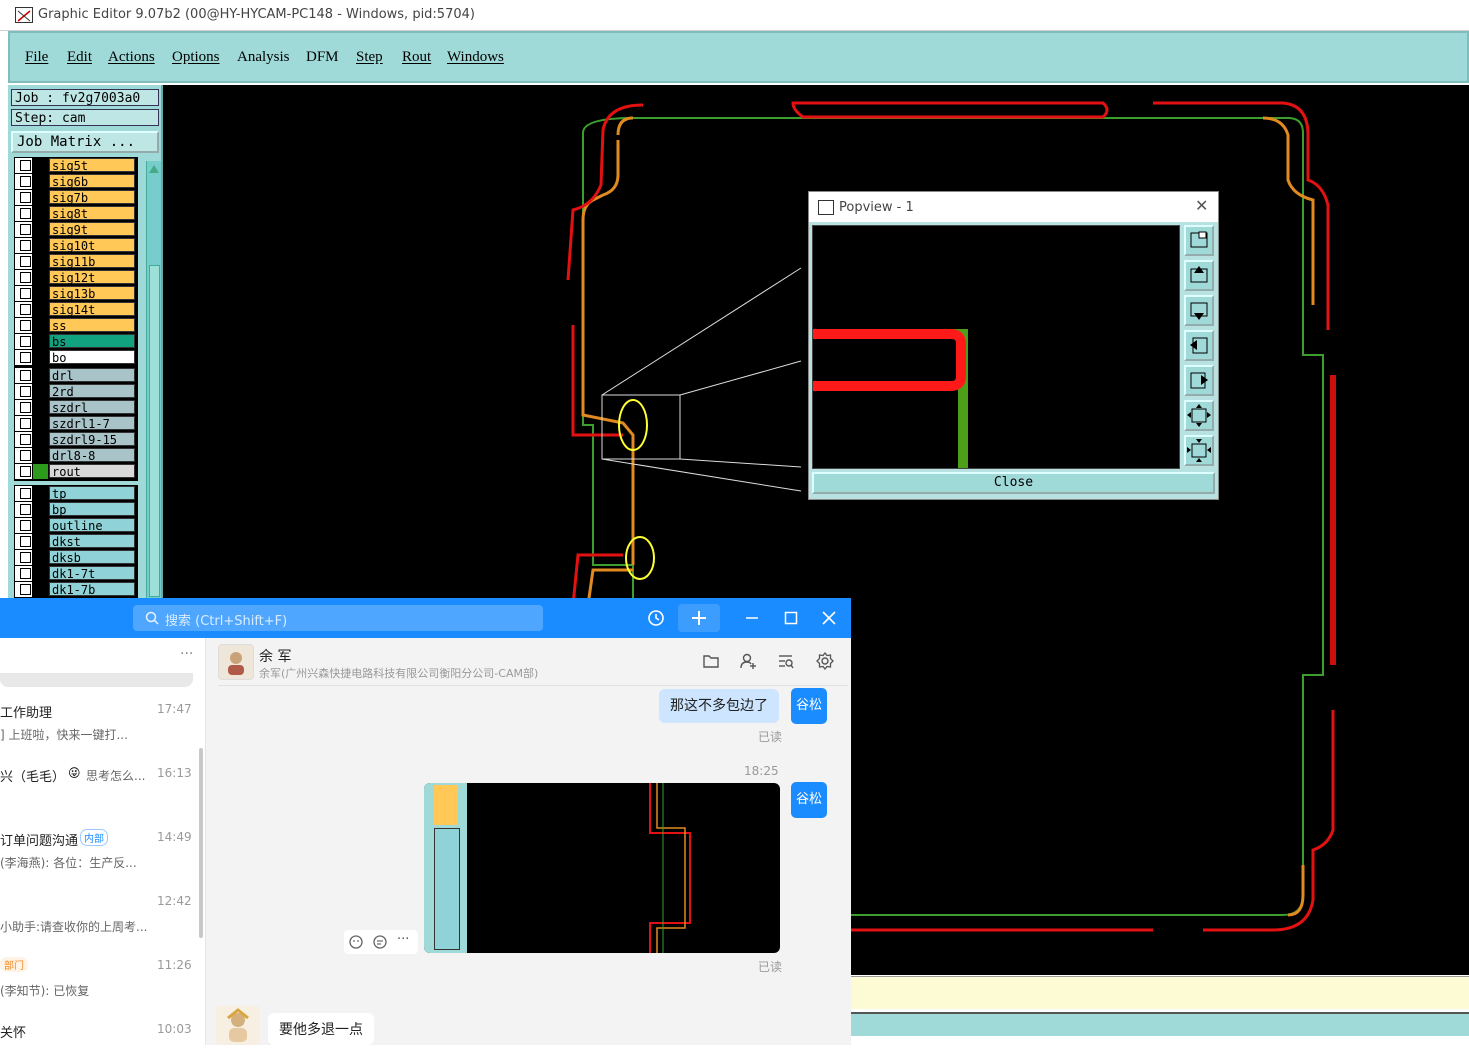 The width and height of the screenshot is (1469, 1049). I want to click on layer-name: outline, so click(92, 525).